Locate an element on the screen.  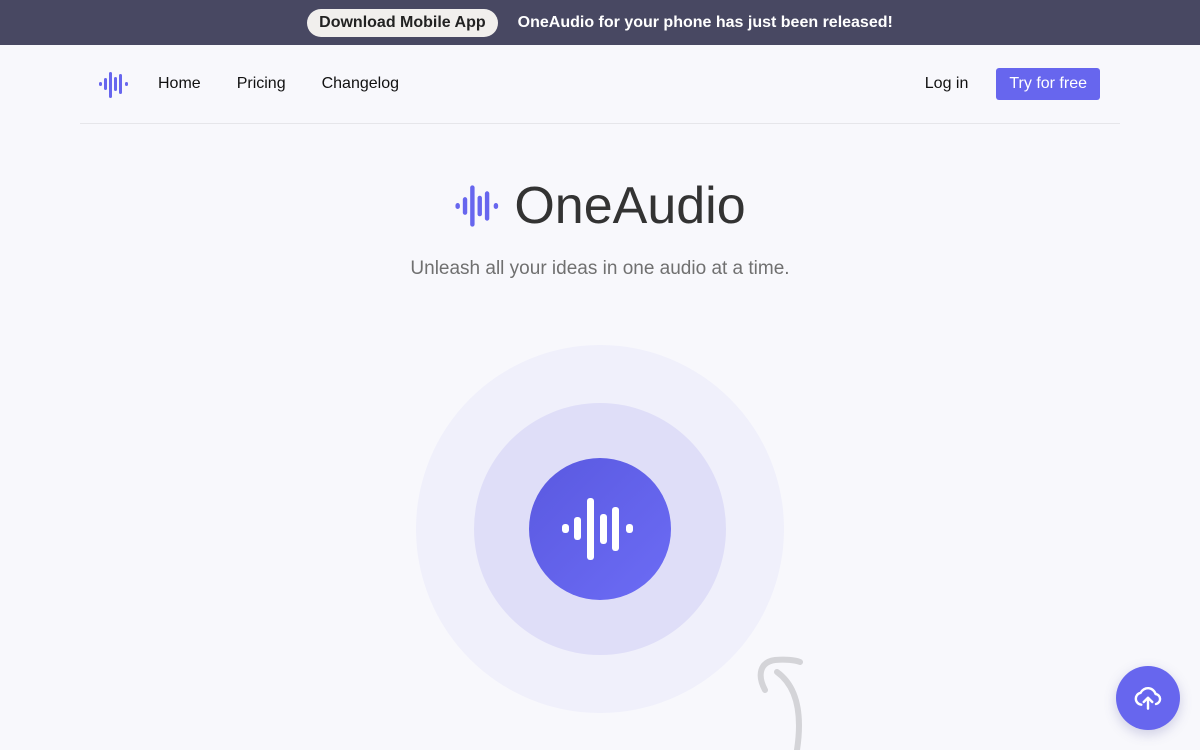
nav-actions: Log in Try for free is located at coordinates (1012, 84).